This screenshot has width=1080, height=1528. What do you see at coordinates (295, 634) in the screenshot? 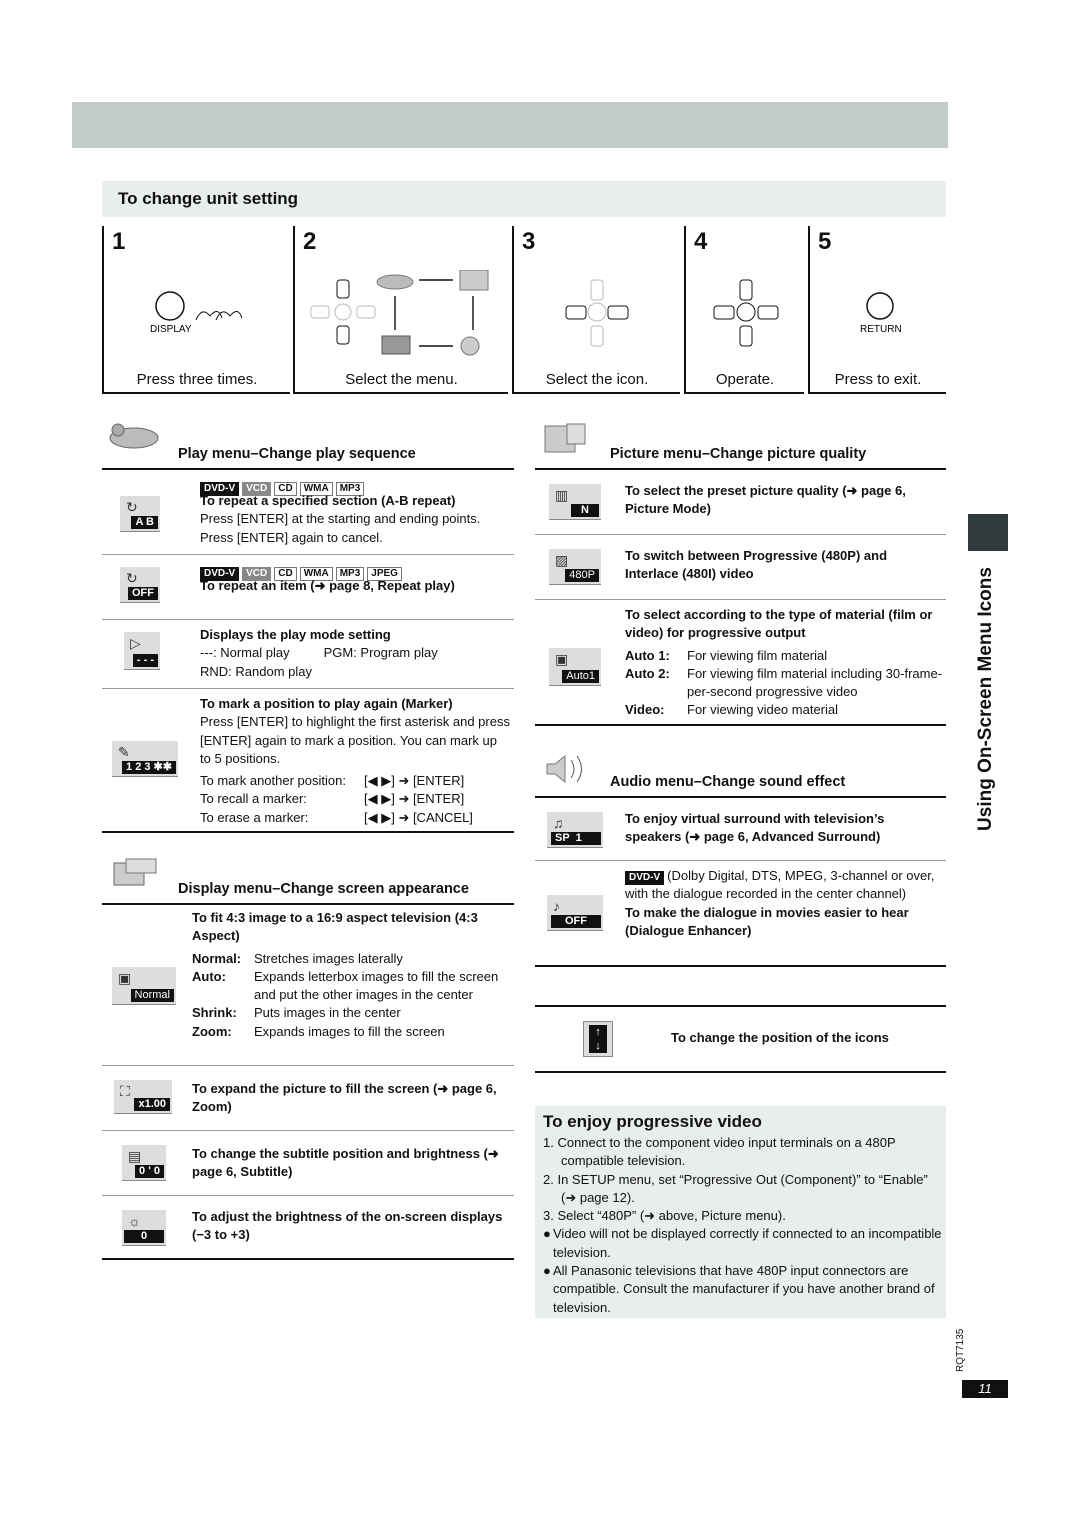
I see `item-heading: Displays the play mode setting` at bounding box center [295, 634].